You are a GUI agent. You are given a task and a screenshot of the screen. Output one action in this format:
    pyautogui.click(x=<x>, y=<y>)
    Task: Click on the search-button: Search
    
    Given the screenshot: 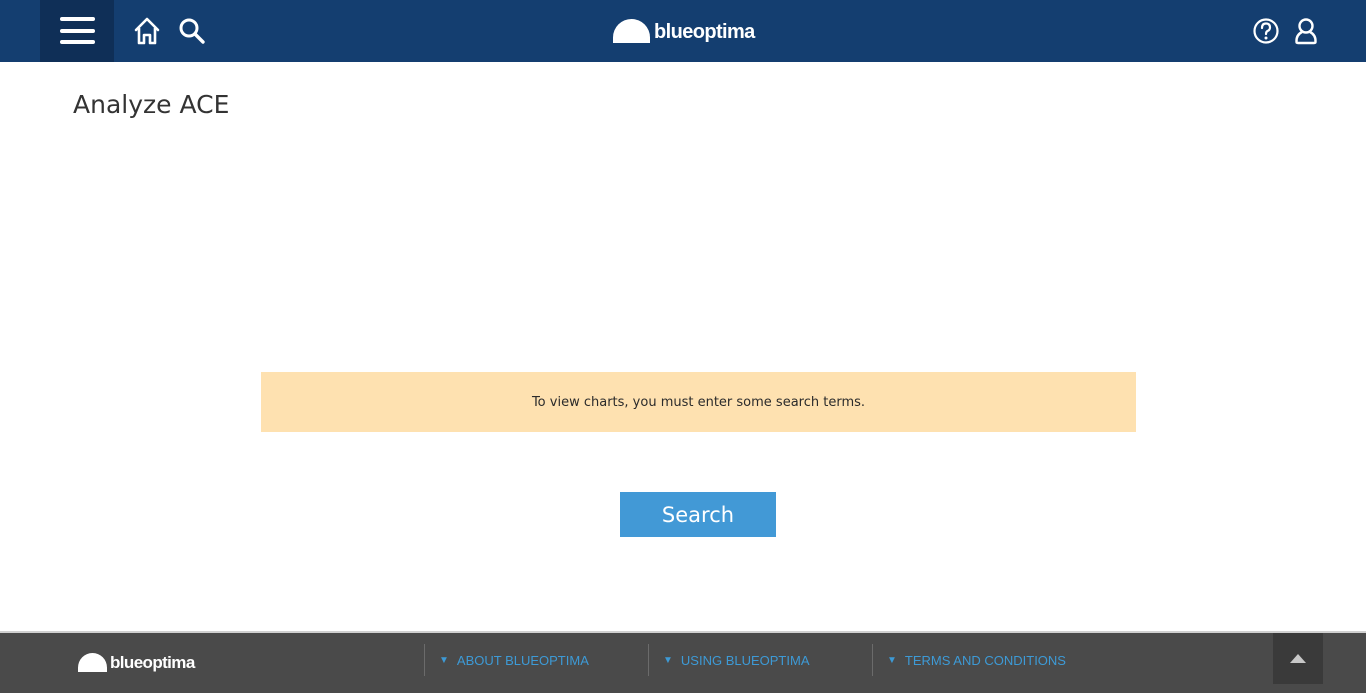 What is the action you would take?
    pyautogui.click(x=698, y=514)
    